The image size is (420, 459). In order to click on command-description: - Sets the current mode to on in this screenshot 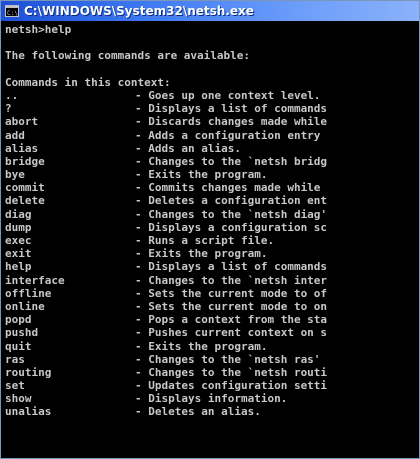, I will do `click(231, 306)`.